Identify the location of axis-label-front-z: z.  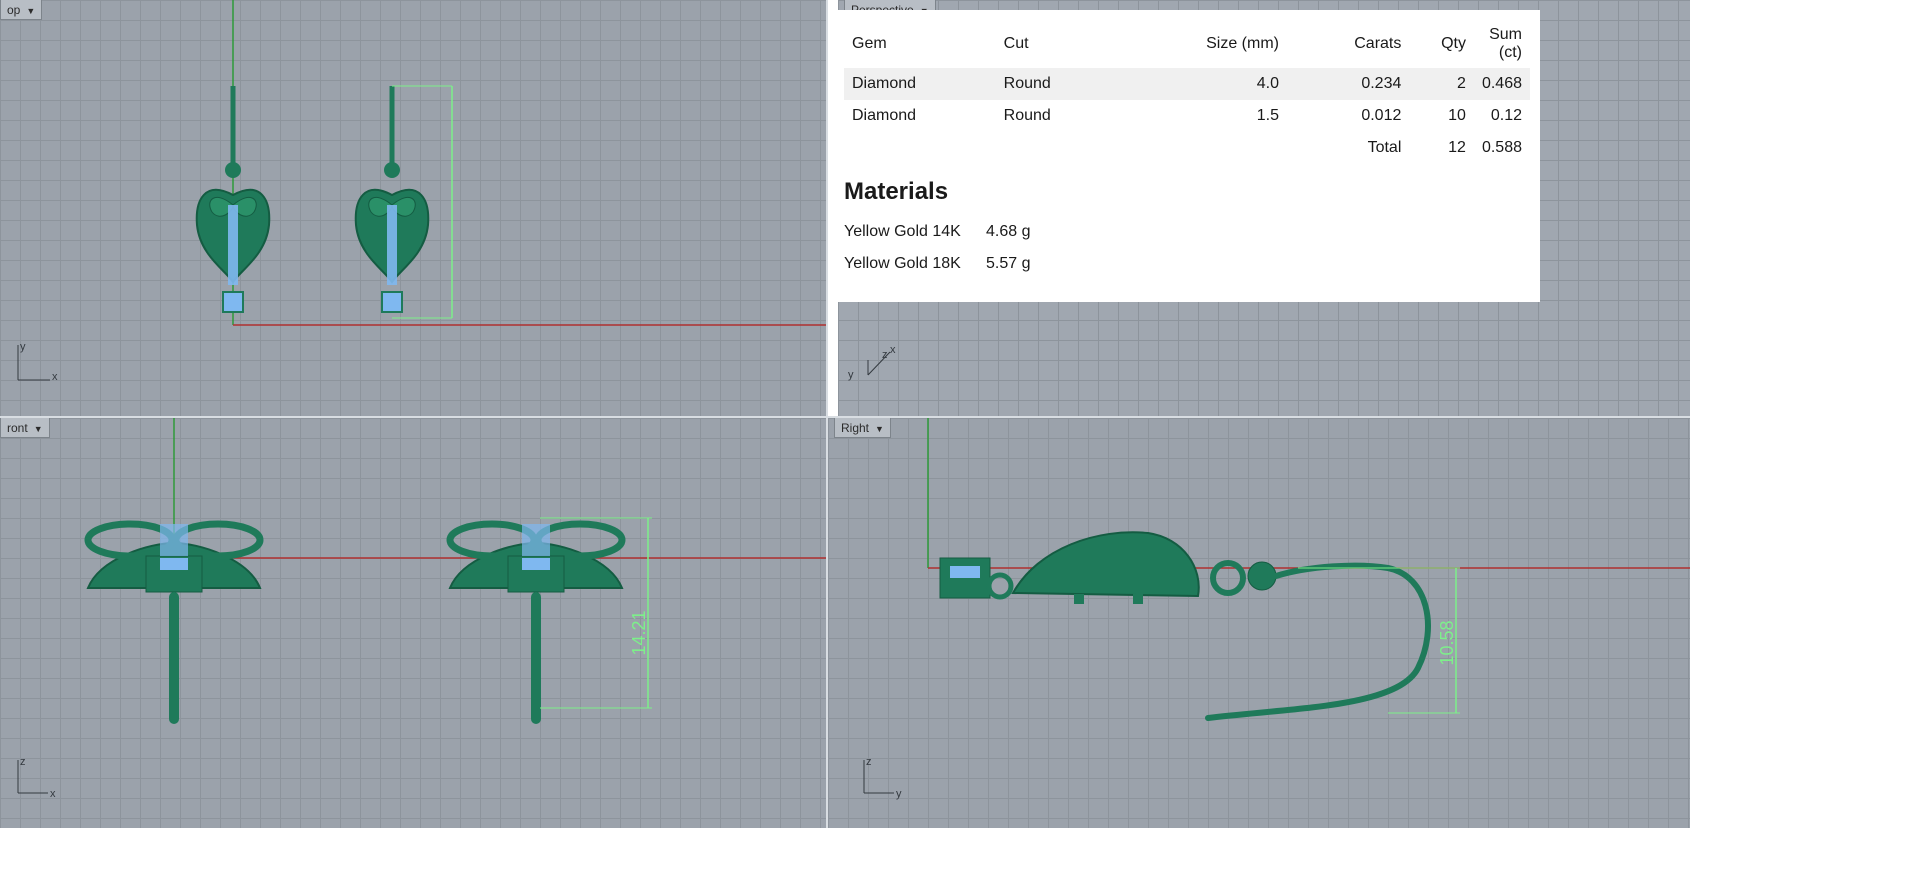
(23, 762).